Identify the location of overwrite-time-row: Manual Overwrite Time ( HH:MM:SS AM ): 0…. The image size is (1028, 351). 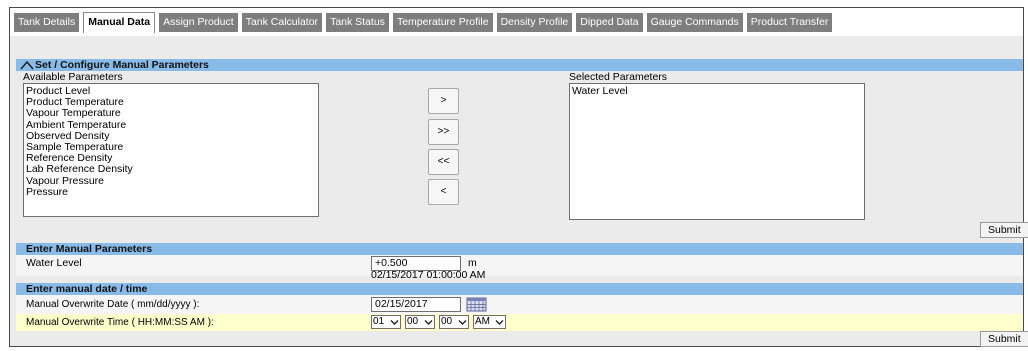
(519, 322).